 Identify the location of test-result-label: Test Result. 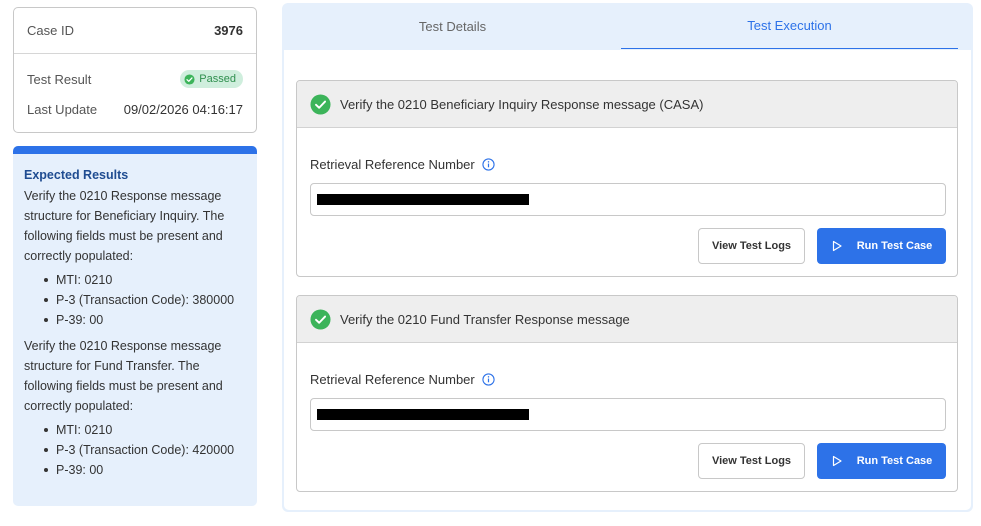
(59, 79).